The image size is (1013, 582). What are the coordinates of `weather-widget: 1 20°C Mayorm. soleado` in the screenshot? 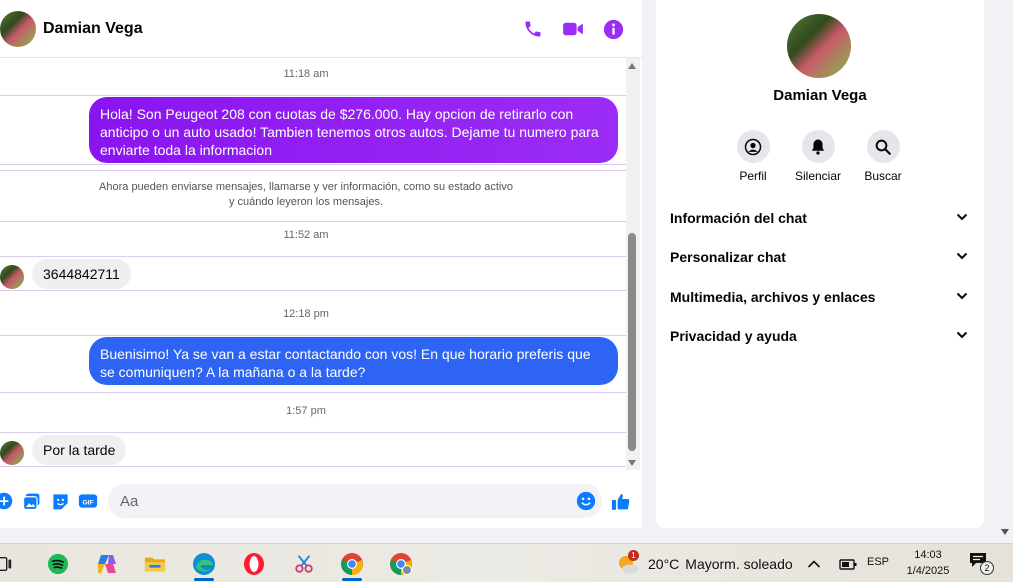 It's located at (704, 563).